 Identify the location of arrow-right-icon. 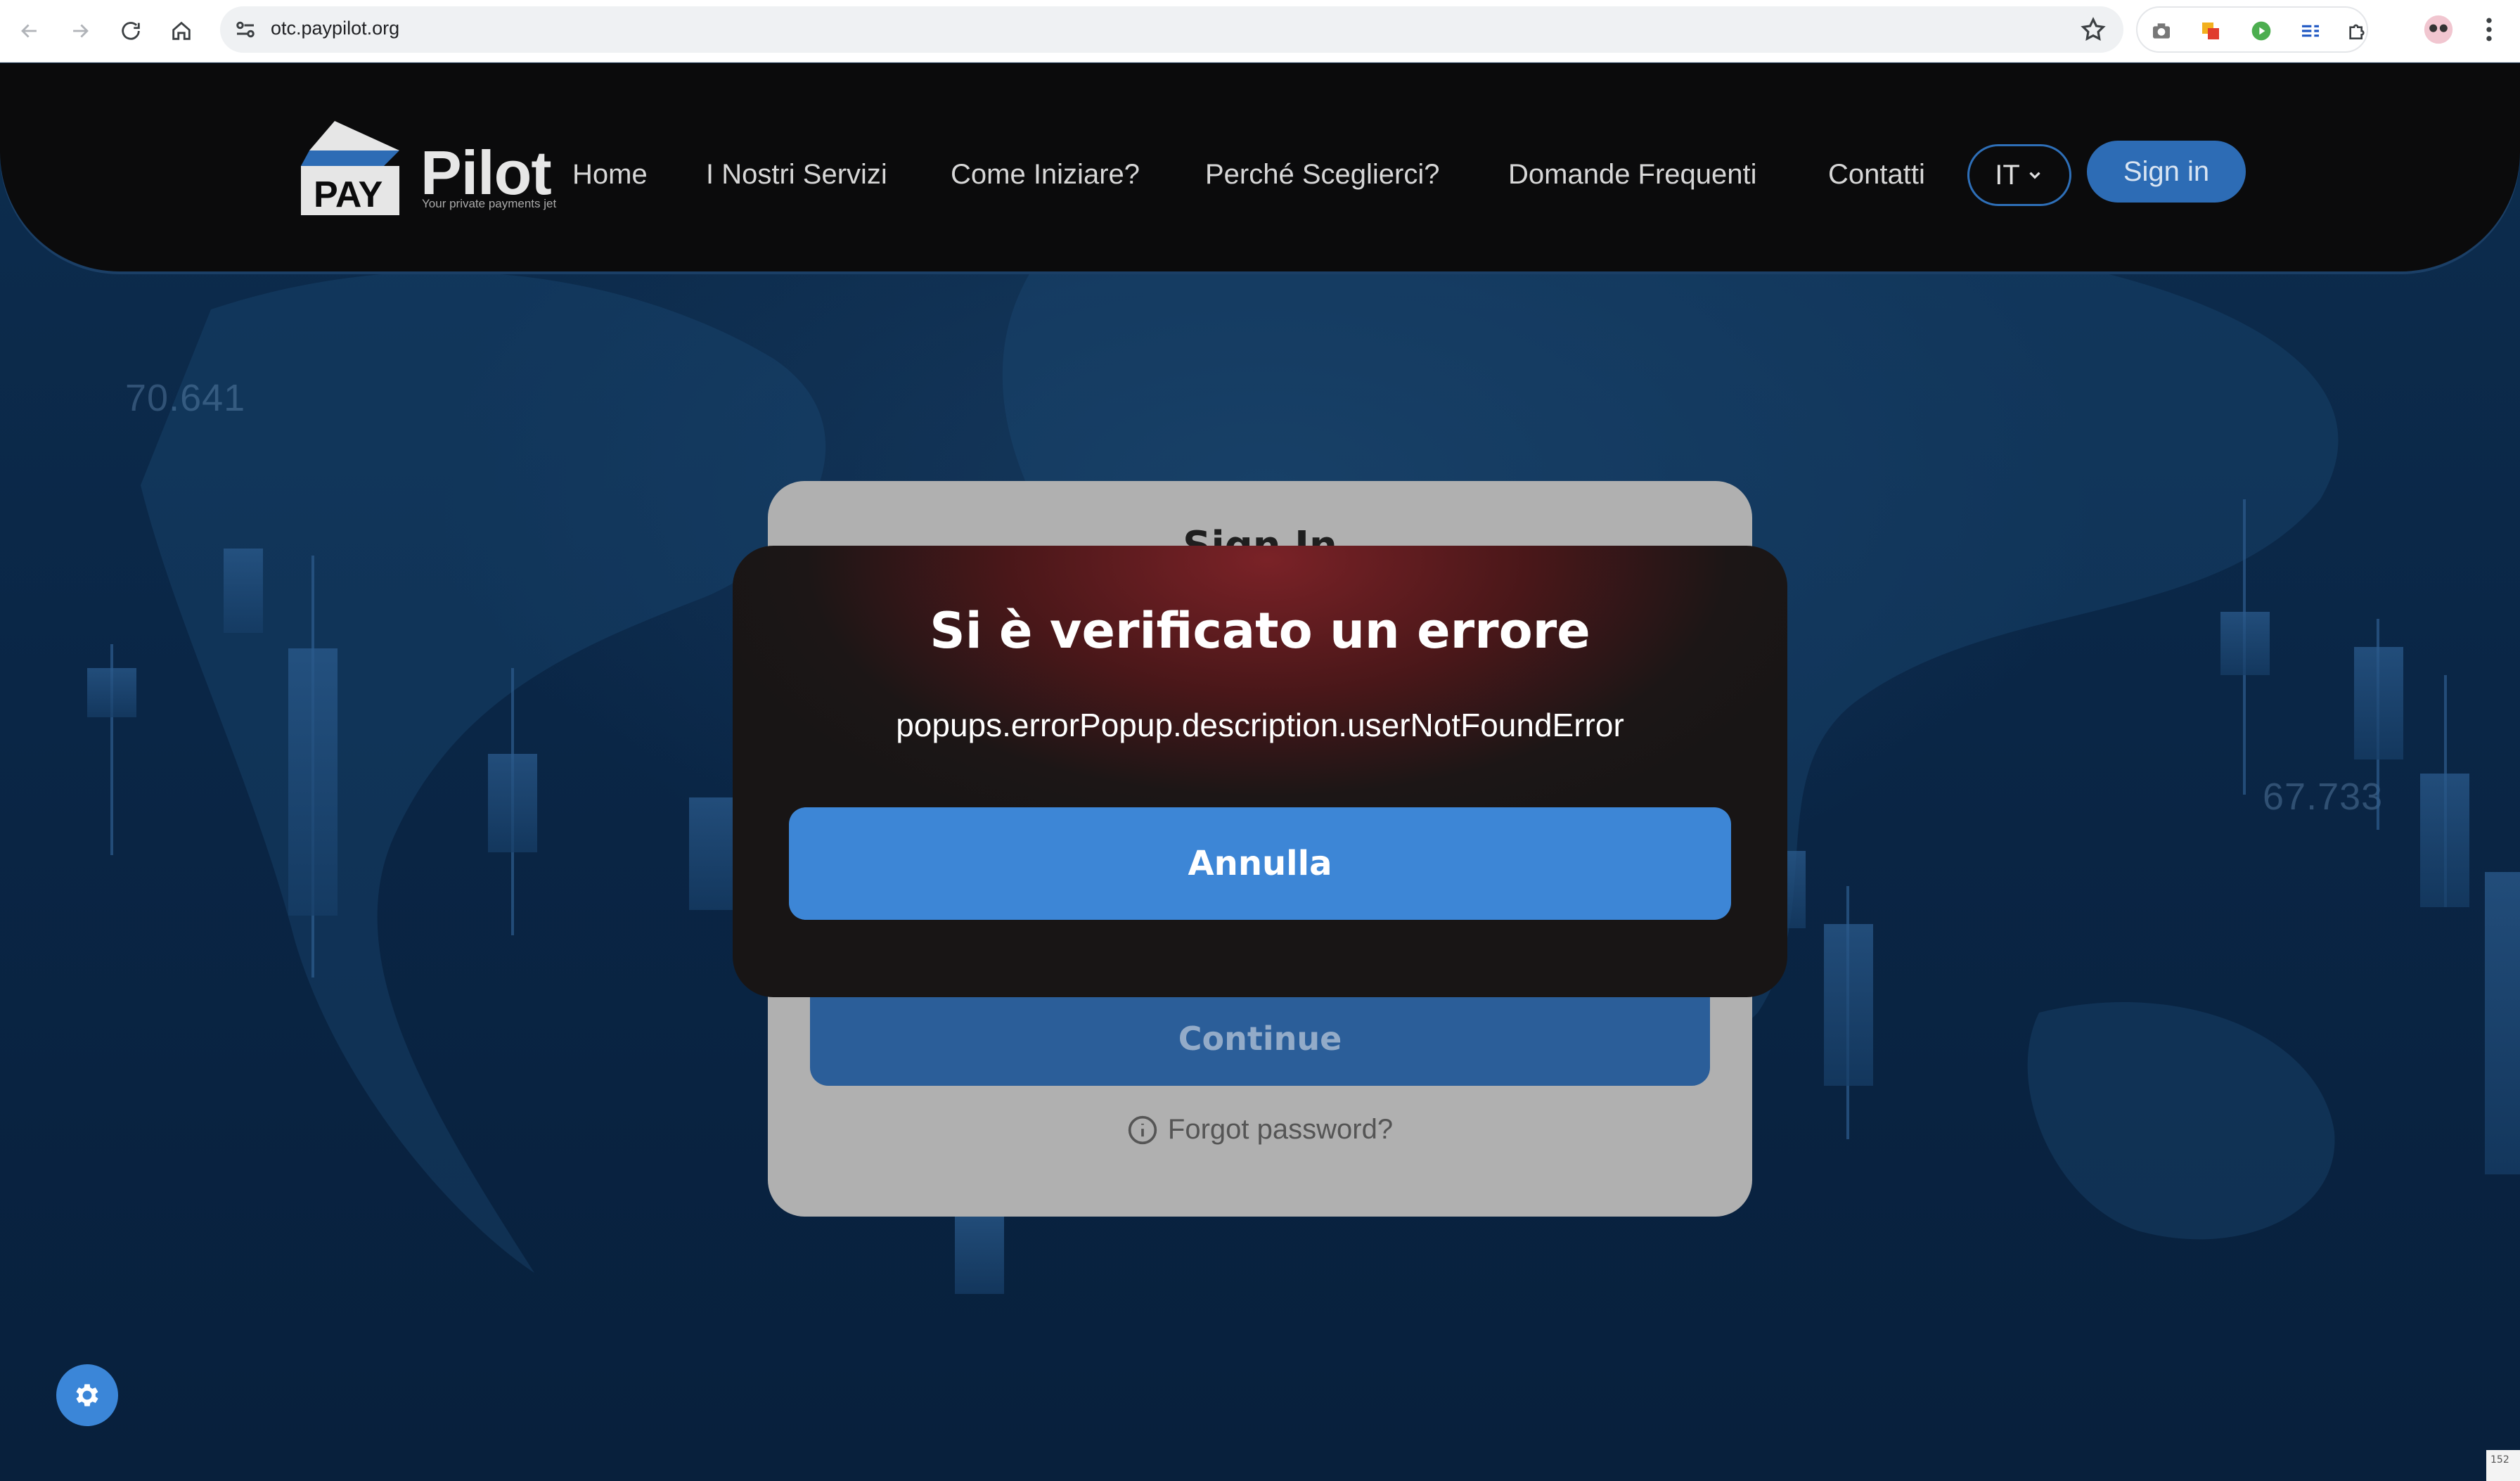
(81, 31).